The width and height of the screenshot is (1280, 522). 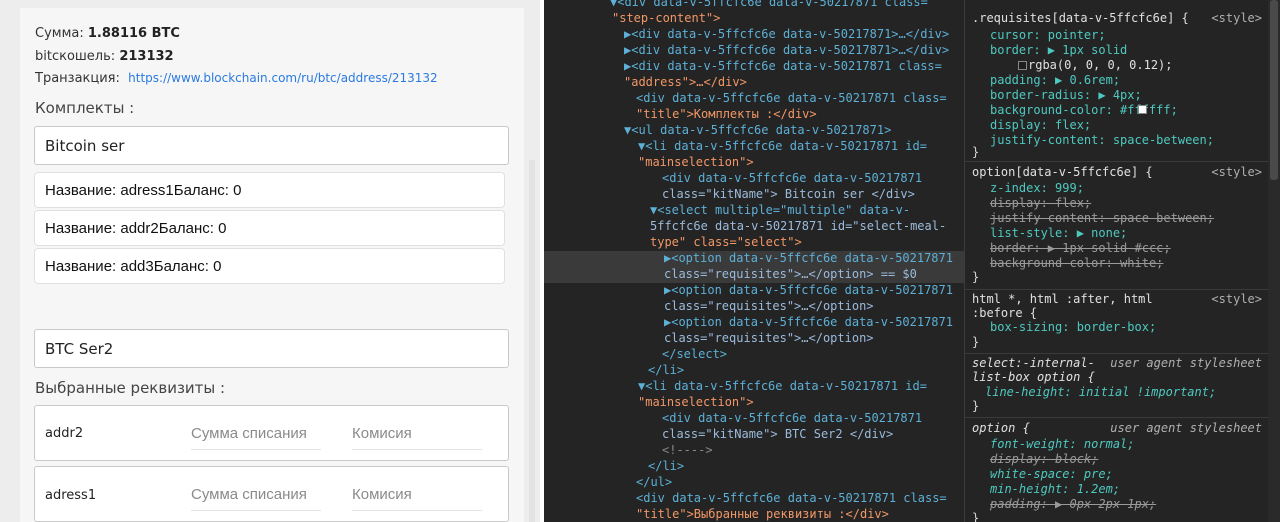 What do you see at coordinates (269, 266) in the screenshot?
I see `requisite-option: Название: add3Баланс: 0` at bounding box center [269, 266].